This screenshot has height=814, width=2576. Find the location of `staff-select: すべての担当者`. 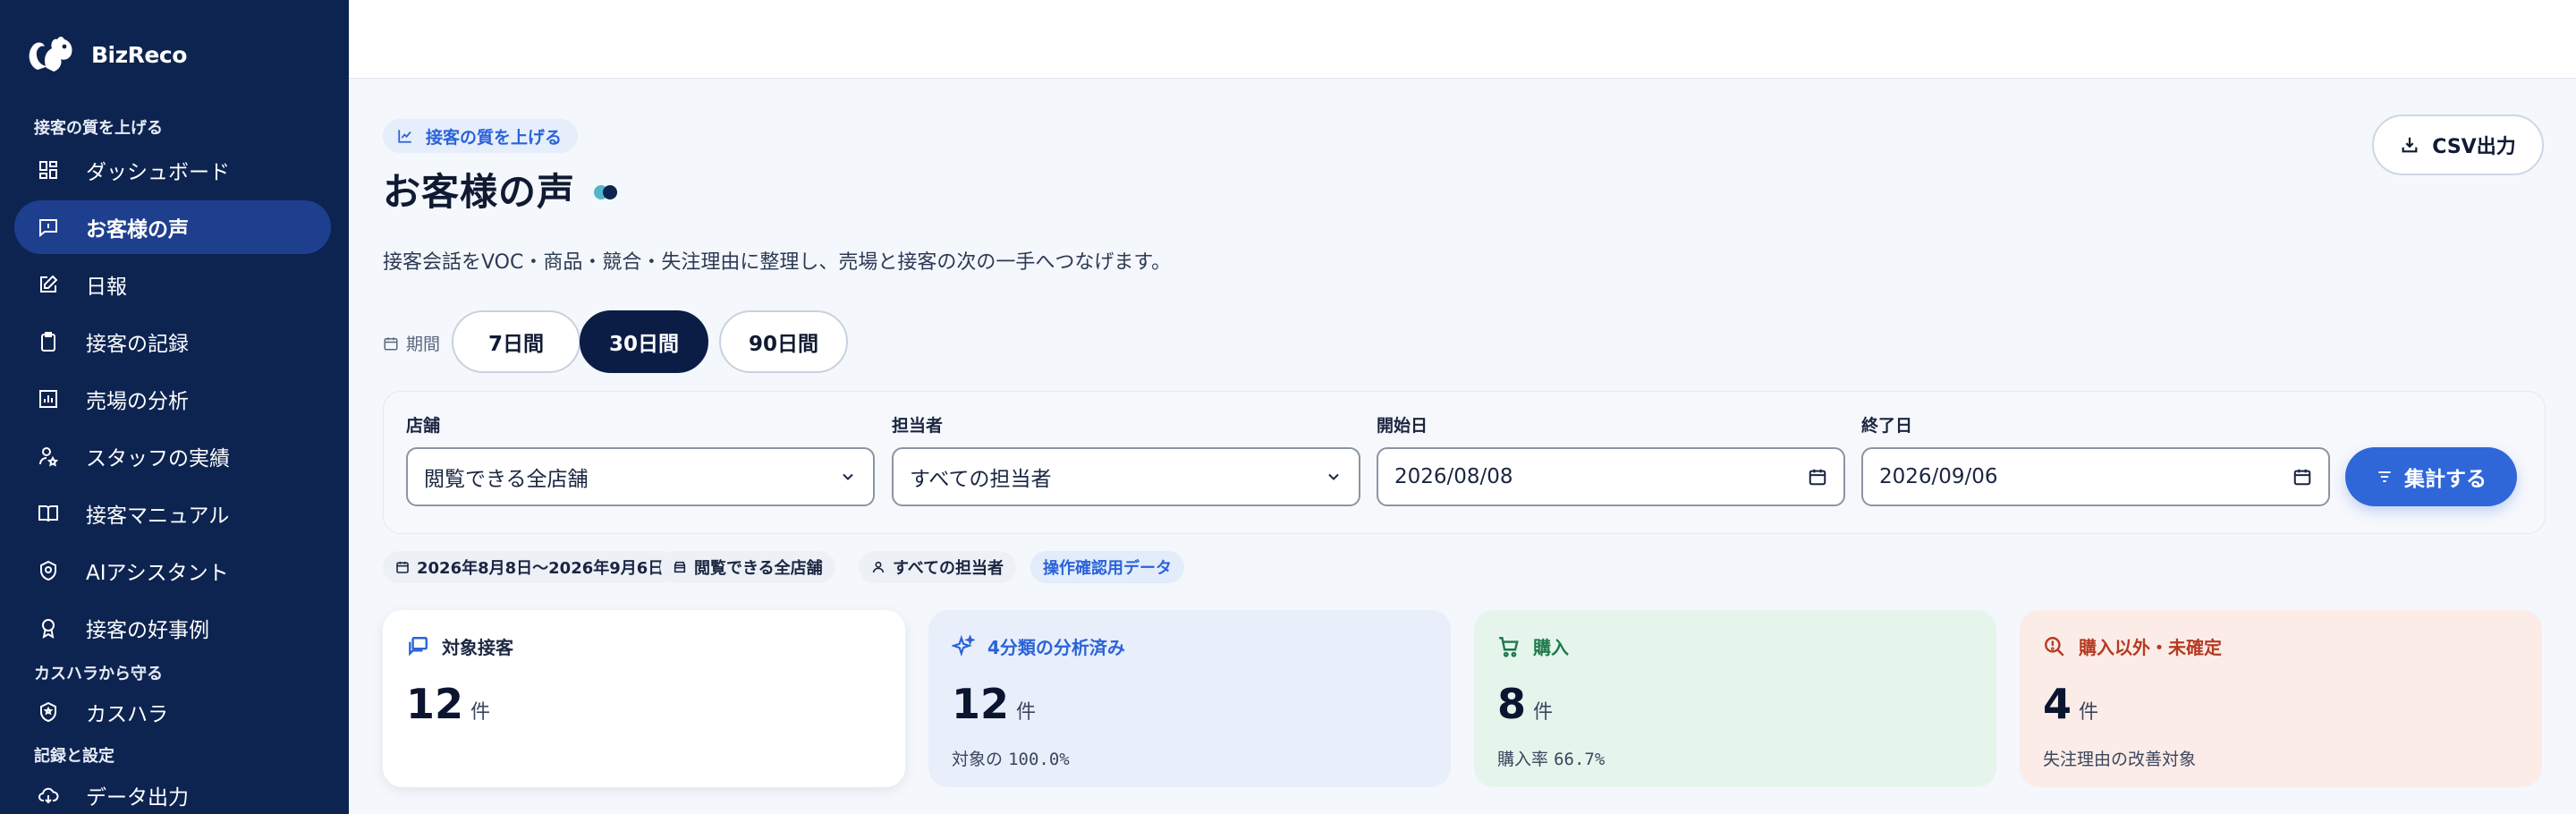

staff-select: すべての担当者 is located at coordinates (1126, 476).